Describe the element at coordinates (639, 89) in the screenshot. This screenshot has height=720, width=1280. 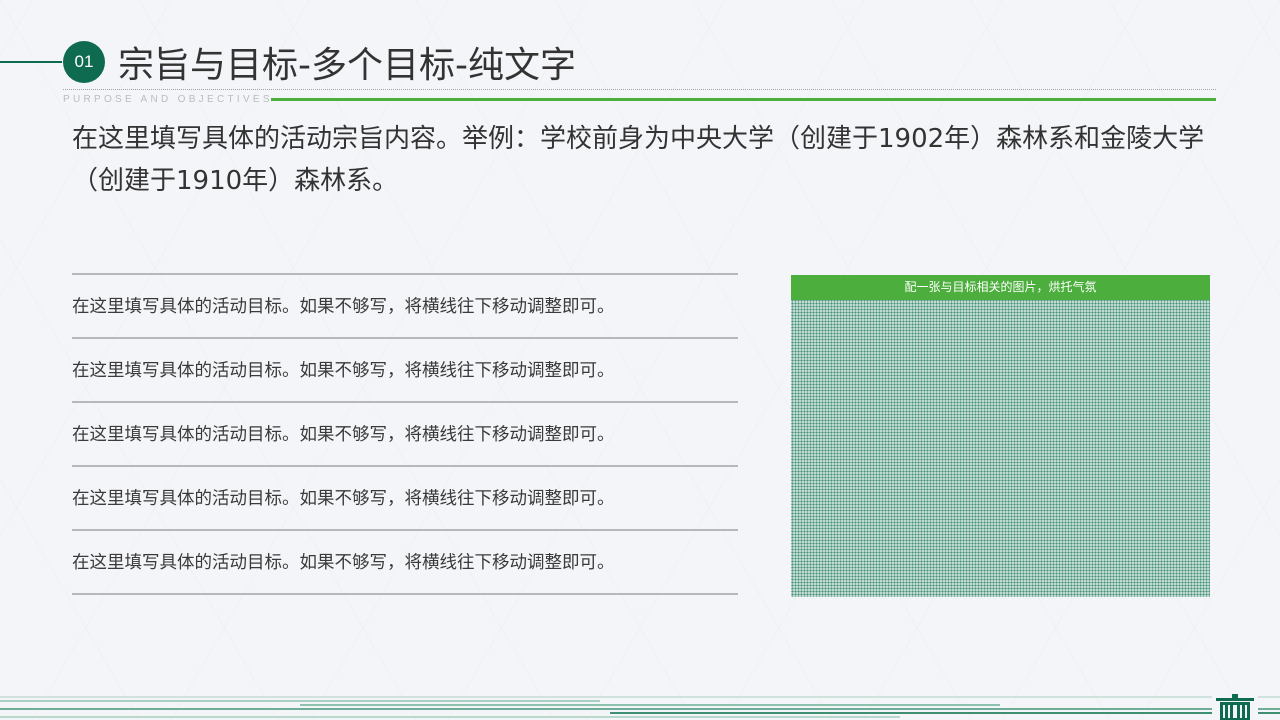
I see `header-dotted-divider` at that location.